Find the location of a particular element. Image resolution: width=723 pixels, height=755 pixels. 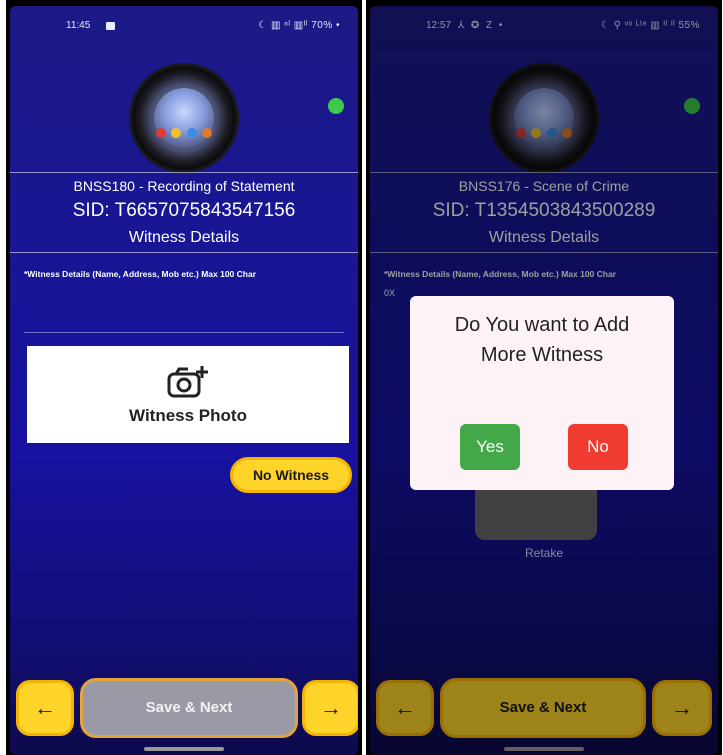

dialog-question-line1: Do You want to Add is located at coordinates (542, 325).